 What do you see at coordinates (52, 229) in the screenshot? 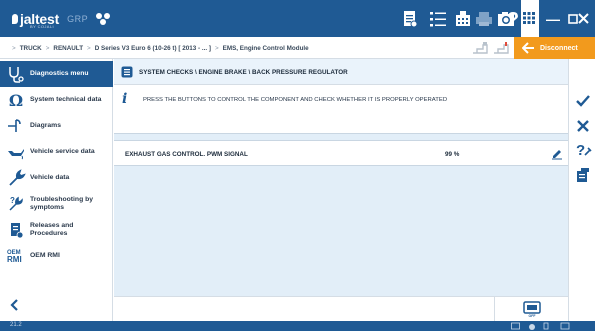
I see `sidebar-item-label: Releases and Procedures` at bounding box center [52, 229].